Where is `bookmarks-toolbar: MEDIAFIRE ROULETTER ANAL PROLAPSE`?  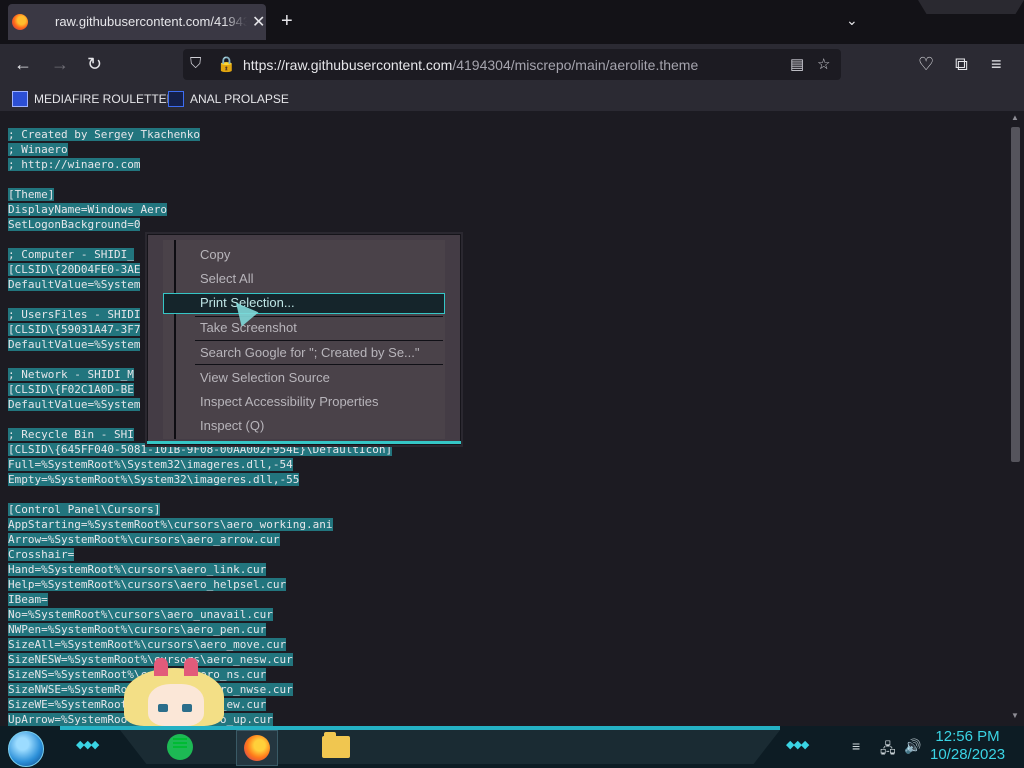 bookmarks-toolbar: MEDIAFIRE ROULETTER ANAL PROLAPSE is located at coordinates (512, 99).